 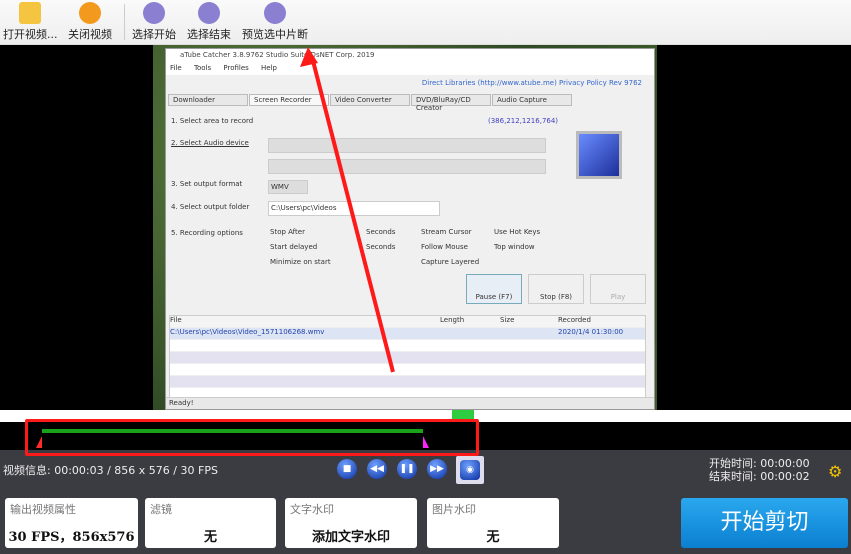 I want to click on select-start-button: 选择开始, so click(x=154, y=22).